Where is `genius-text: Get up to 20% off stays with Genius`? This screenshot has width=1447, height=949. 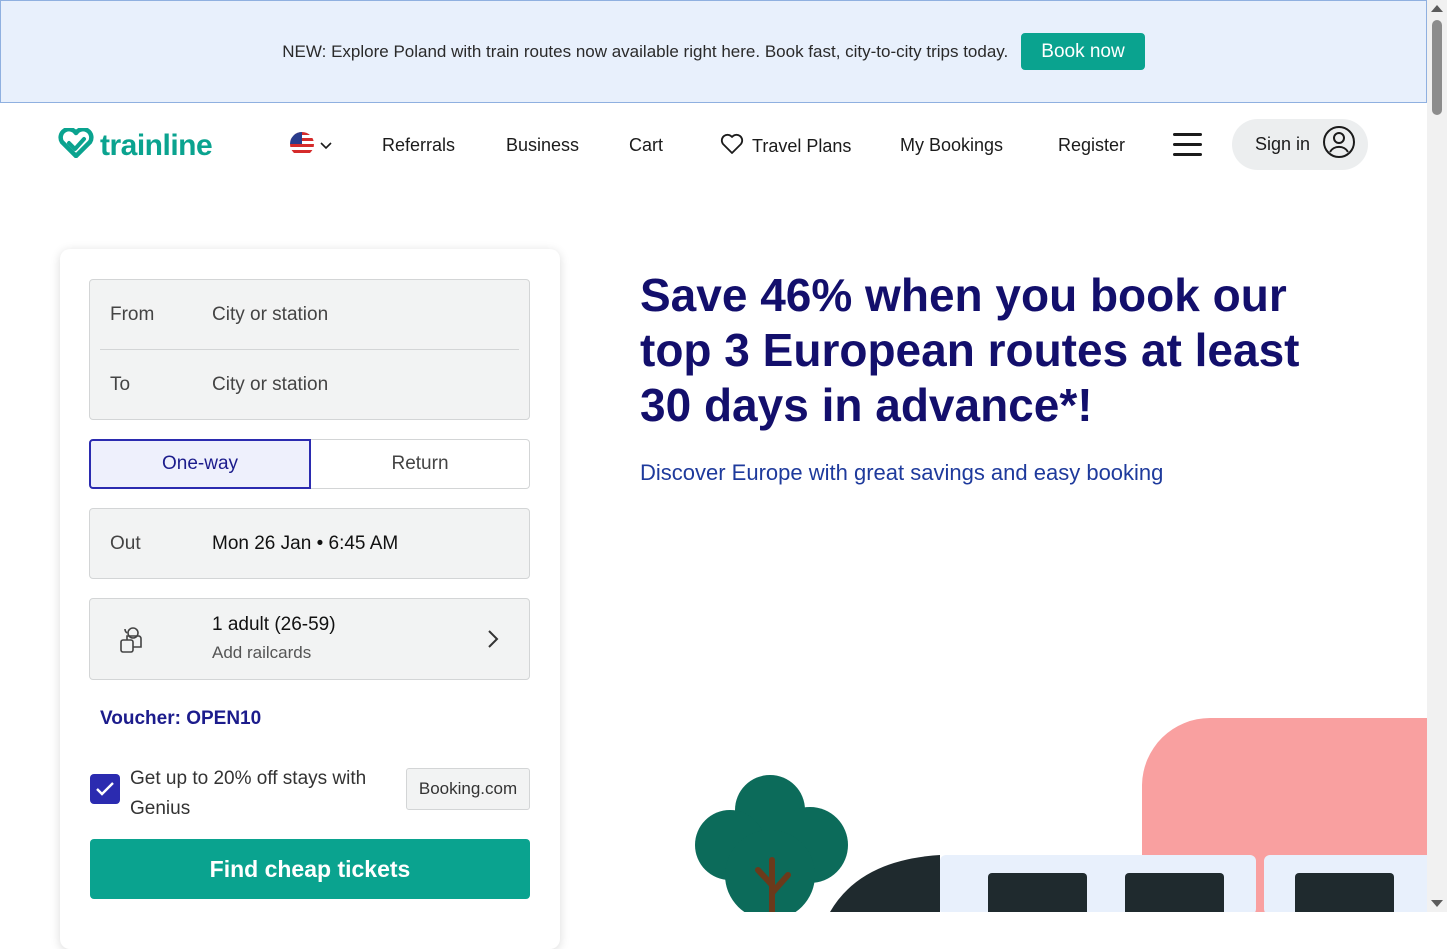 genius-text: Get up to 20% off stays with Genius is located at coordinates (248, 793).